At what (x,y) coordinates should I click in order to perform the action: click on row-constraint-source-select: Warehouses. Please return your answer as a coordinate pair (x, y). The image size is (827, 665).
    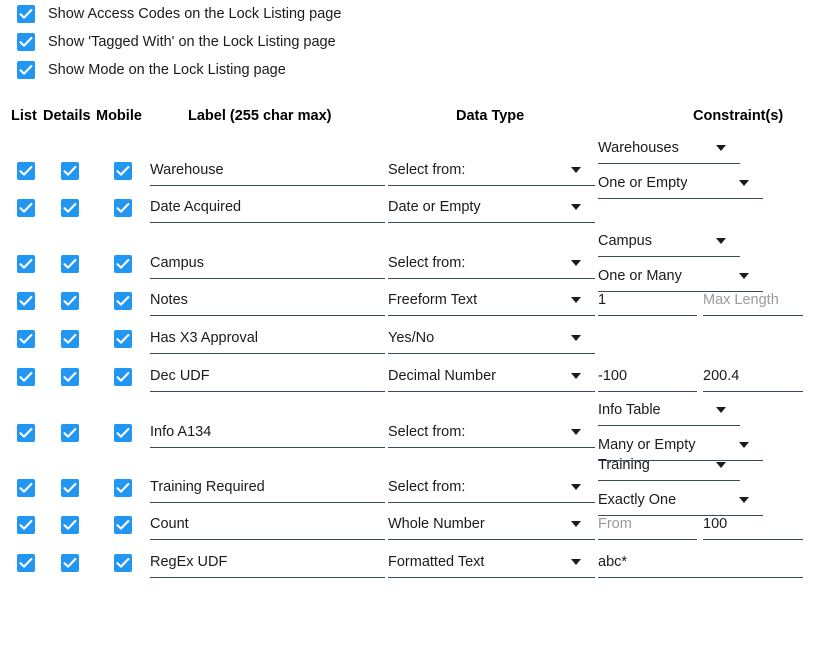
    Looking at the image, I should click on (669, 149).